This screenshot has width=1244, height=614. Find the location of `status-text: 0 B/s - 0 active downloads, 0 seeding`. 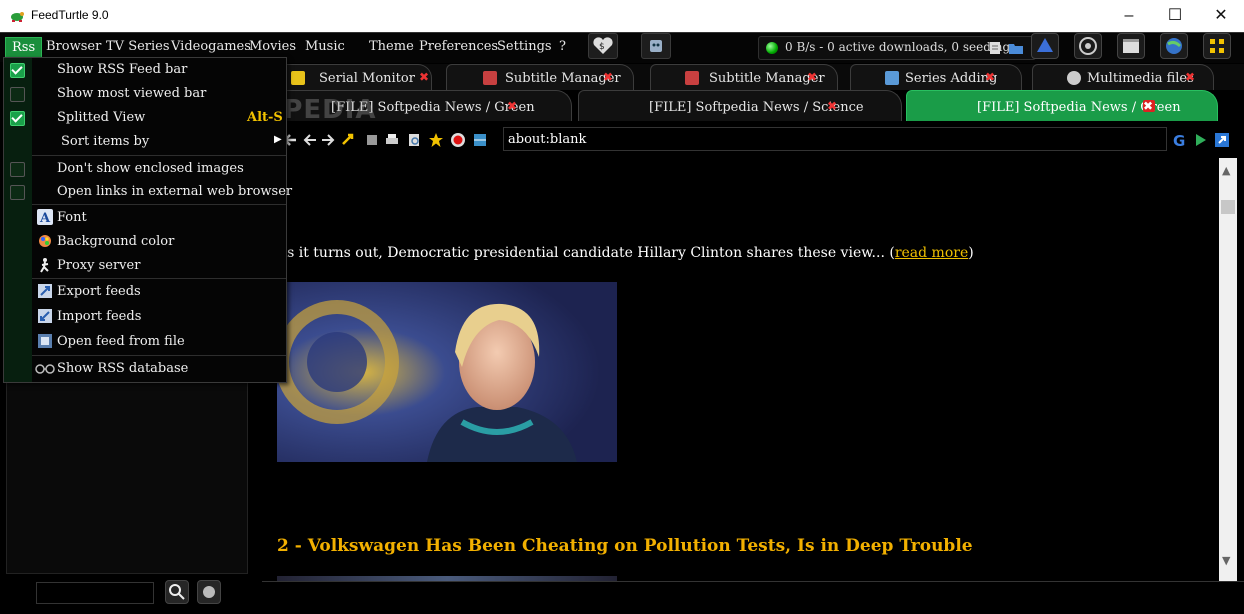

status-text: 0 B/s - 0 active downloads, 0 seeding is located at coordinates (898, 47).